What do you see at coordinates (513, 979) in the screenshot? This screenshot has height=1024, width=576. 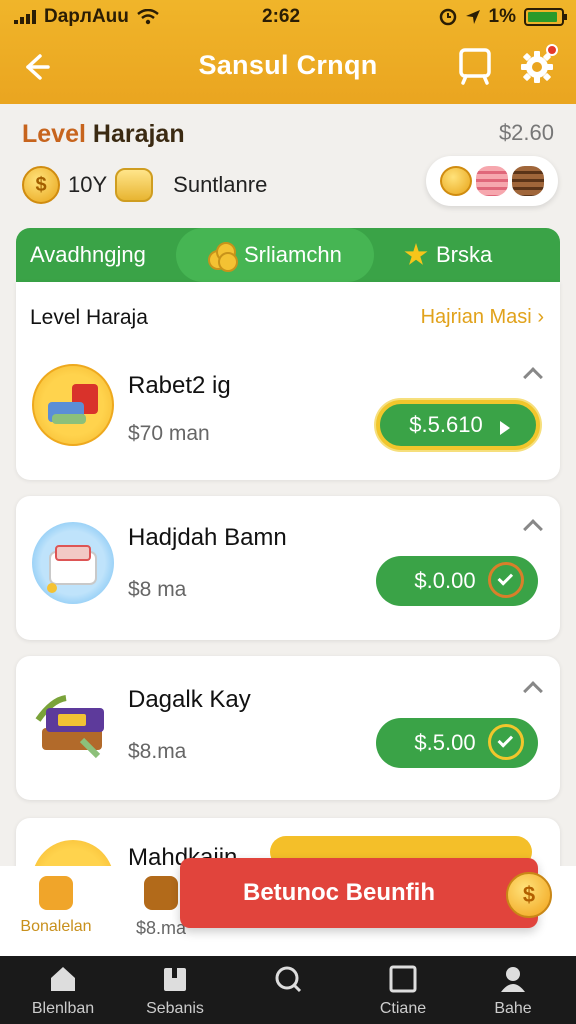 I see `profile-icon` at bounding box center [513, 979].